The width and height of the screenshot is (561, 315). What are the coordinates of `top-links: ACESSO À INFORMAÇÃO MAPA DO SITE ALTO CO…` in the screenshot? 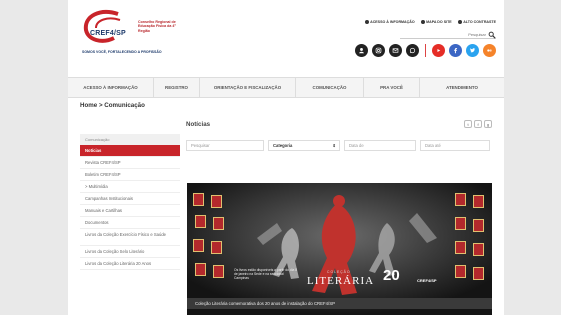 It's located at (430, 22).